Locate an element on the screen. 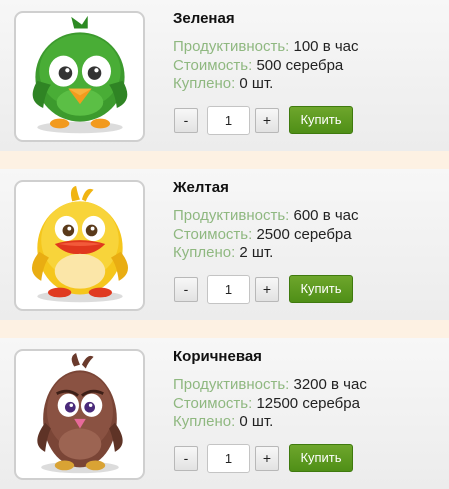 This screenshot has height=489, width=449. productivity-row: Продуктивность: 600 в час is located at coordinates (266, 215).